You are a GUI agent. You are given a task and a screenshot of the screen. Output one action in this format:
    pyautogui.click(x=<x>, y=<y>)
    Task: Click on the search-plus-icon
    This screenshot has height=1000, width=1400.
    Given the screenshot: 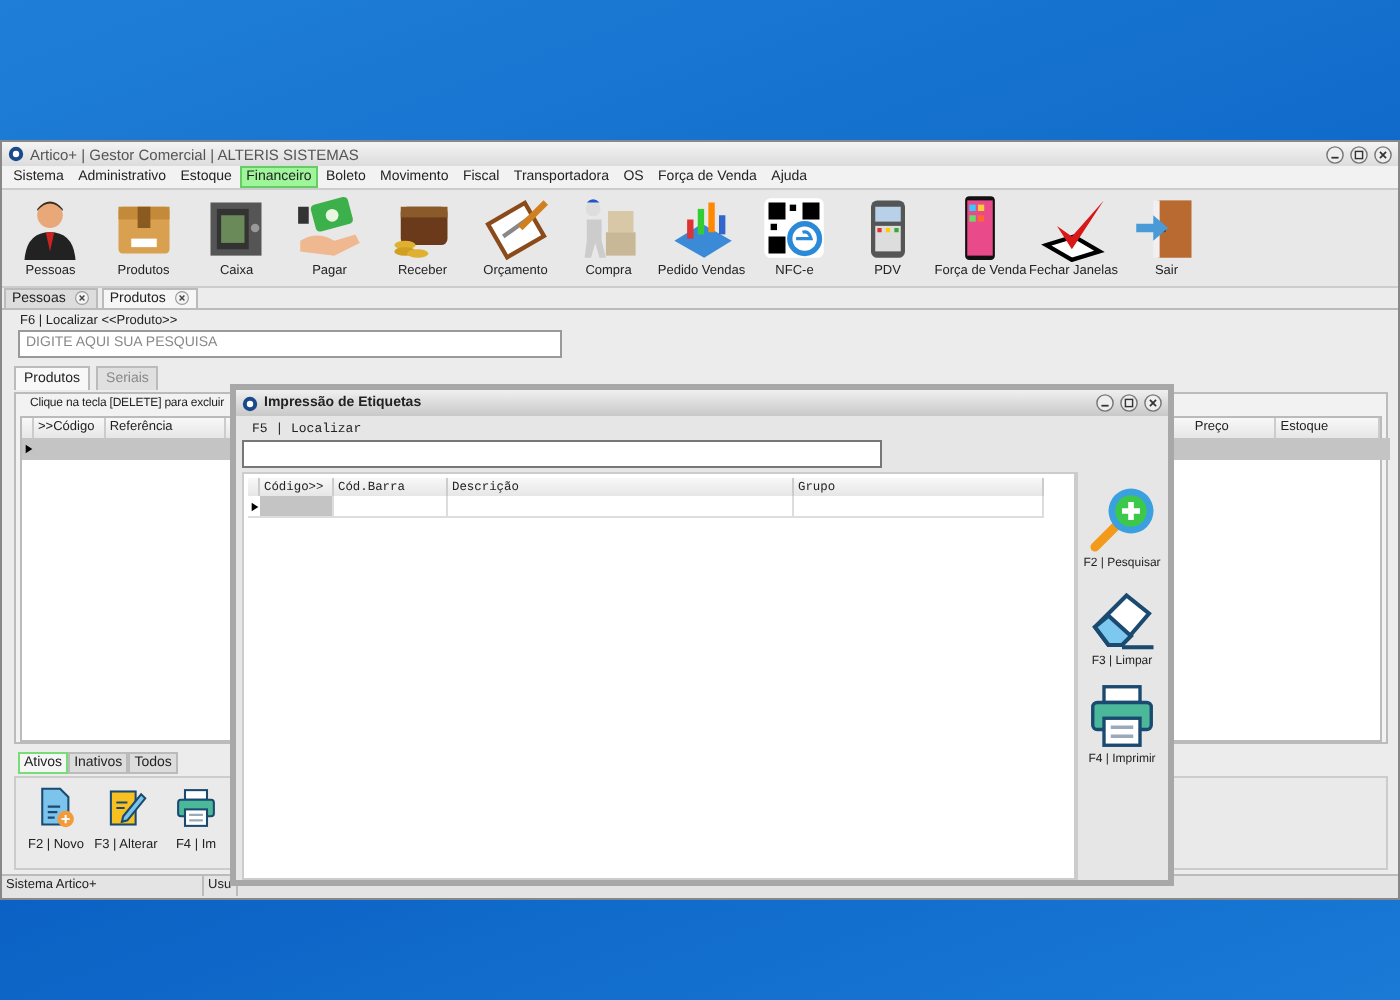 What is the action you would take?
    pyautogui.click(x=1121, y=520)
    